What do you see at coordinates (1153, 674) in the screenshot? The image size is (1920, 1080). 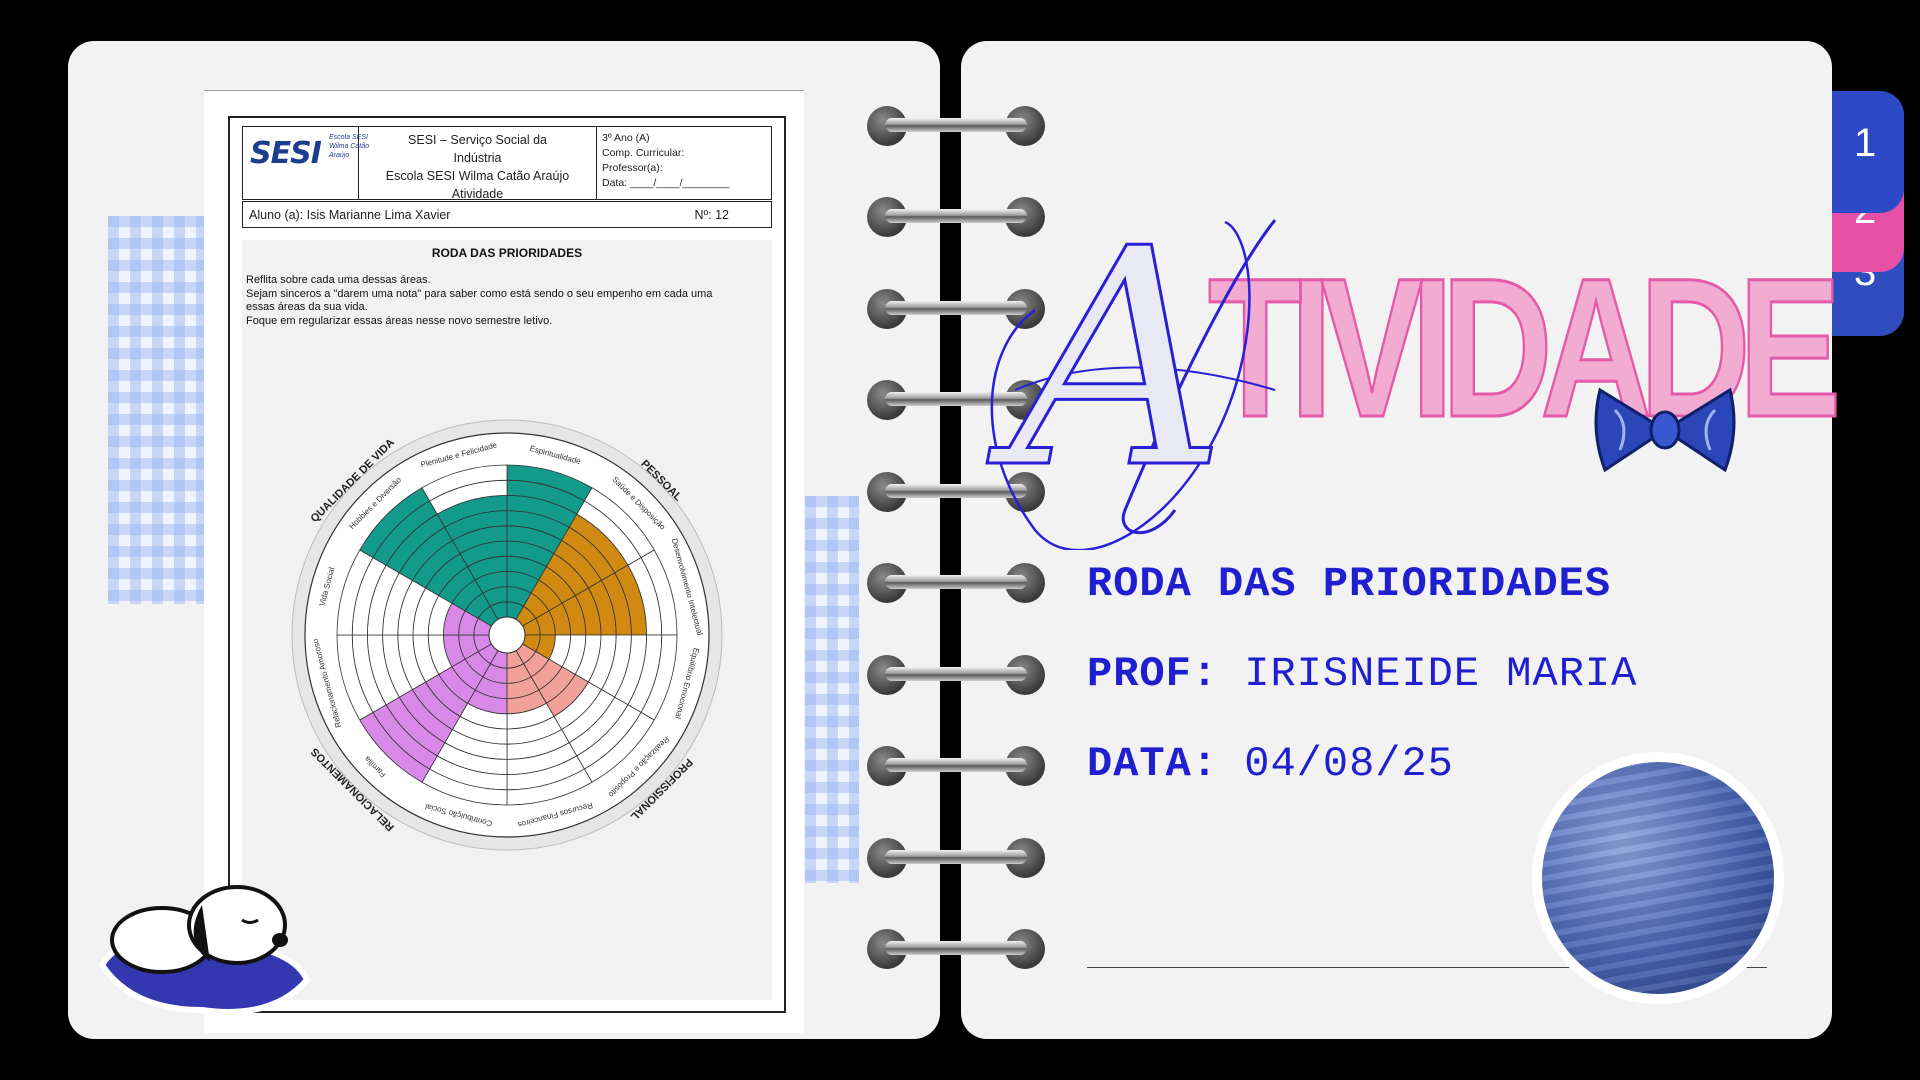 I see `teacher-label: PROF:` at bounding box center [1153, 674].